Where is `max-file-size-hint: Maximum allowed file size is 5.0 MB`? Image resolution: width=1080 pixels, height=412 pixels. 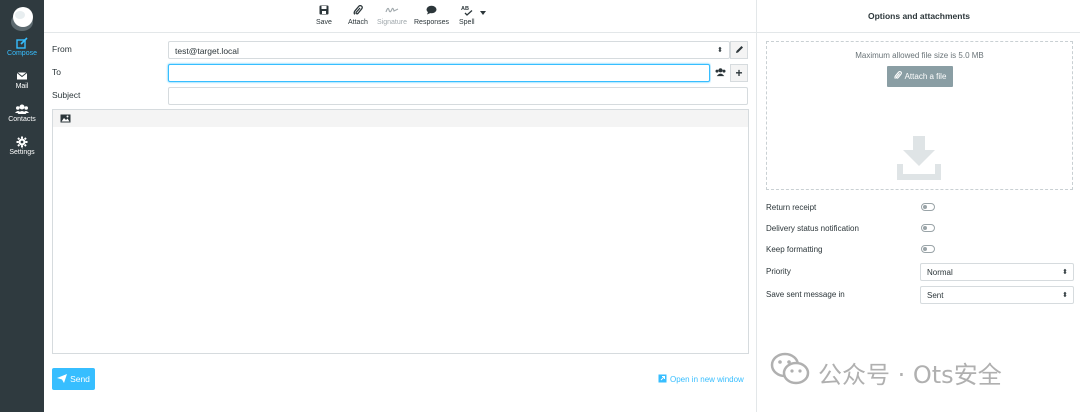
max-file-size-hint: Maximum allowed file size is 5.0 MB is located at coordinates (919, 55).